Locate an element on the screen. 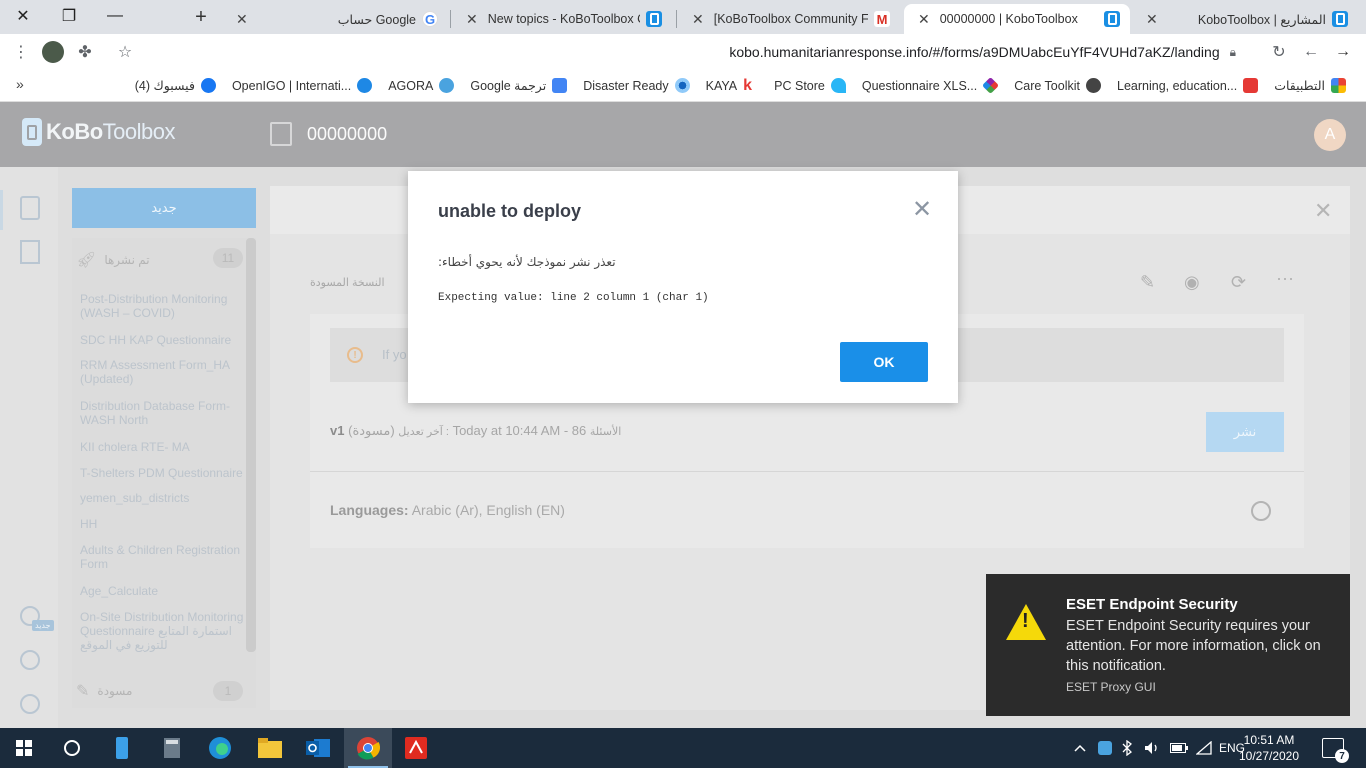 This screenshot has width=1366, height=768. bookmark-facebook: (4) فيسبوك is located at coordinates (175, 85).